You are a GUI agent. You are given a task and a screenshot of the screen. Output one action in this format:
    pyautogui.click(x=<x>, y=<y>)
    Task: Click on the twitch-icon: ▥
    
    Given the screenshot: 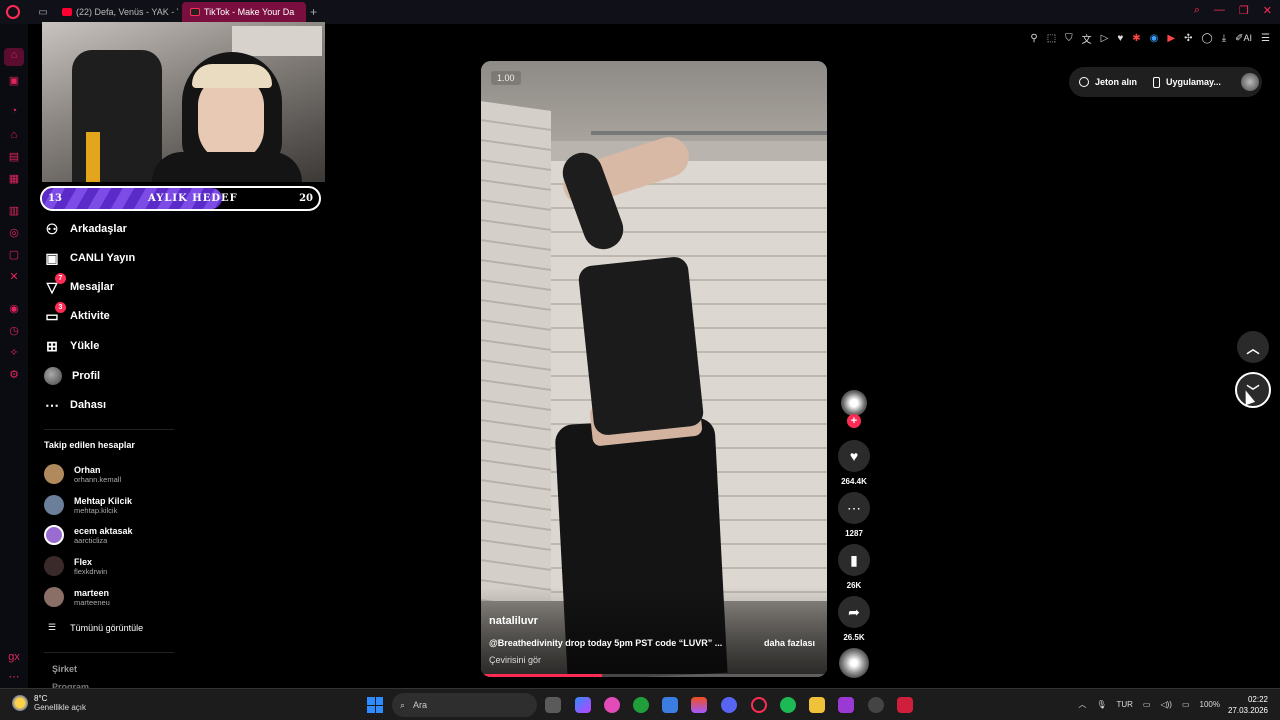 What is the action you would take?
    pyautogui.click(x=14, y=211)
    